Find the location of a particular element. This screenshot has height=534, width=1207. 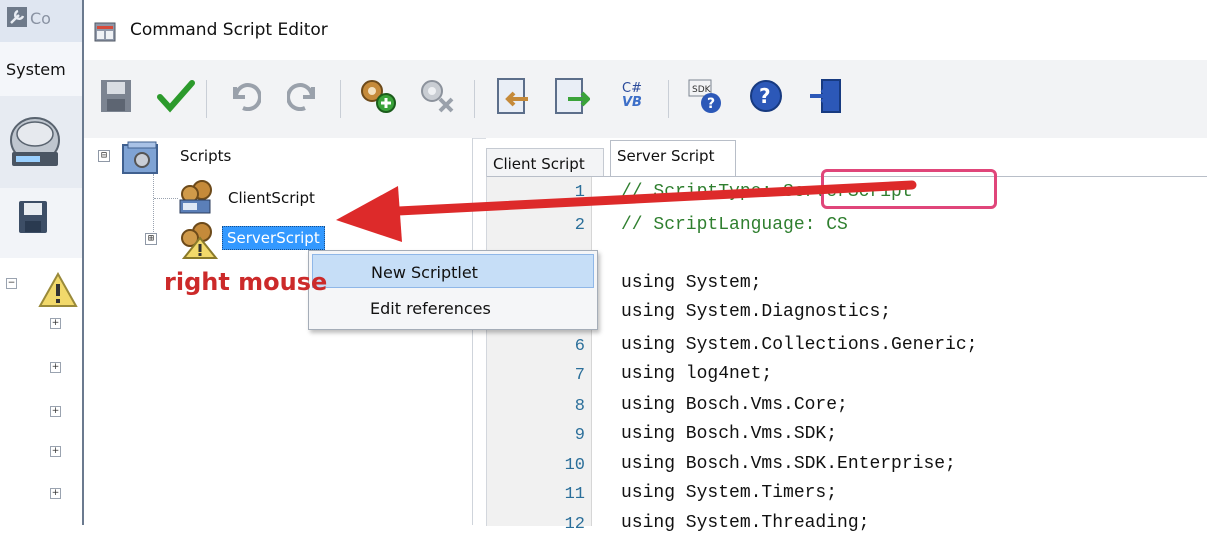

line-number: 6 is located at coordinates (579, 346).